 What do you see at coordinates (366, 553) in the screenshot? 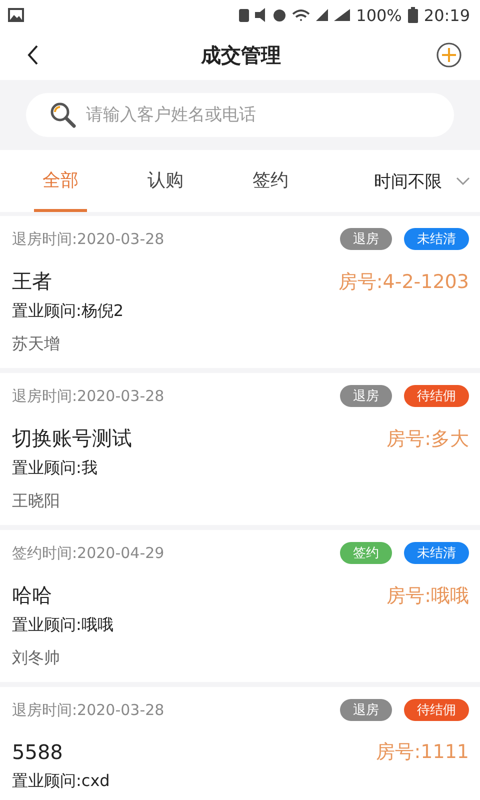
I see `status-tag: 签约` at bounding box center [366, 553].